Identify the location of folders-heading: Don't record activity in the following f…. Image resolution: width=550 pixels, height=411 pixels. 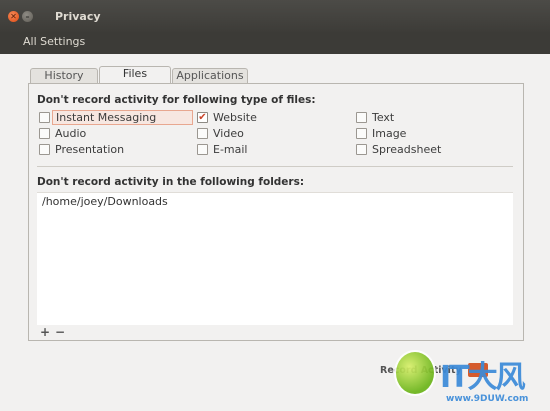
(171, 182).